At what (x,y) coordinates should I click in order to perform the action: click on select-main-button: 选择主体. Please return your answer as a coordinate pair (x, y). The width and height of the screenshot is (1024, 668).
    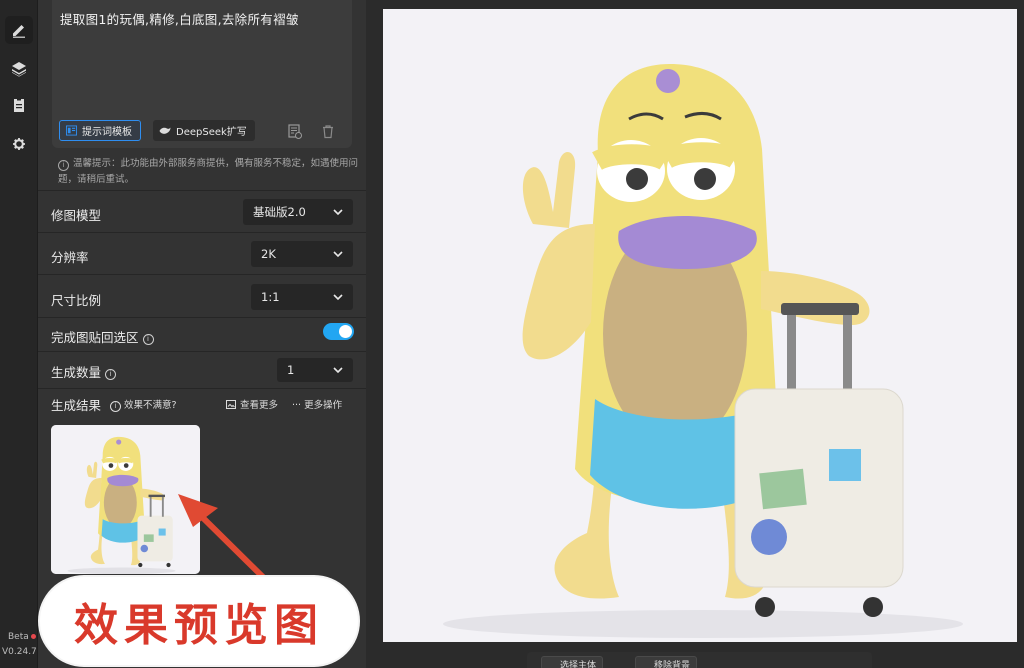
    Looking at the image, I should click on (572, 662).